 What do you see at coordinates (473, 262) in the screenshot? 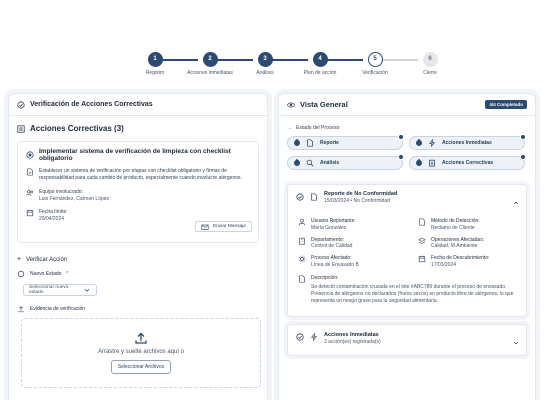
I see `field-fecha-descubrimiento: Fecha de Descubrimiento: 17/03/2024` at bounding box center [473, 262].